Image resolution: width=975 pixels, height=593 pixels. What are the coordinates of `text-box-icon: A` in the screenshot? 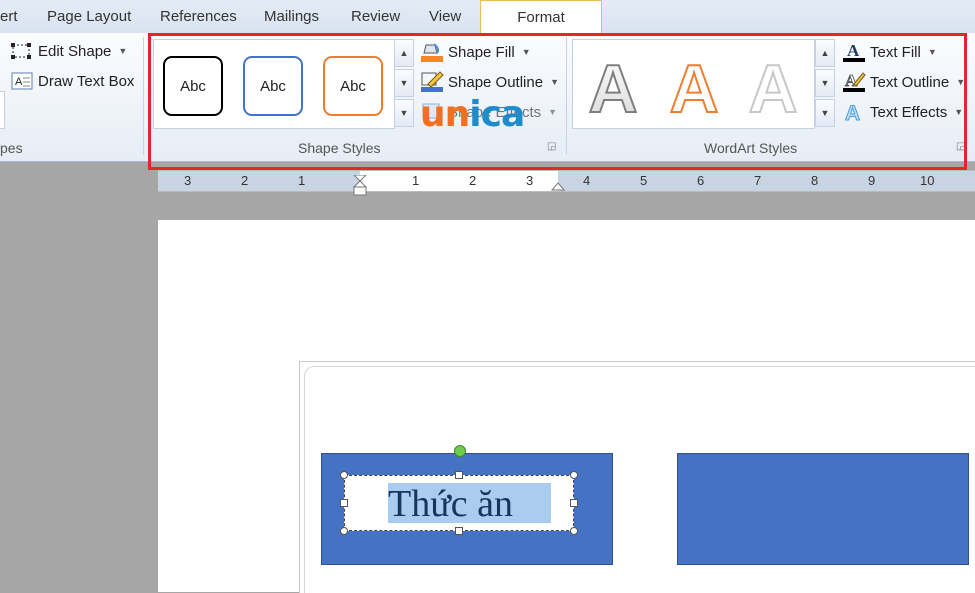 It's located at (22, 81).